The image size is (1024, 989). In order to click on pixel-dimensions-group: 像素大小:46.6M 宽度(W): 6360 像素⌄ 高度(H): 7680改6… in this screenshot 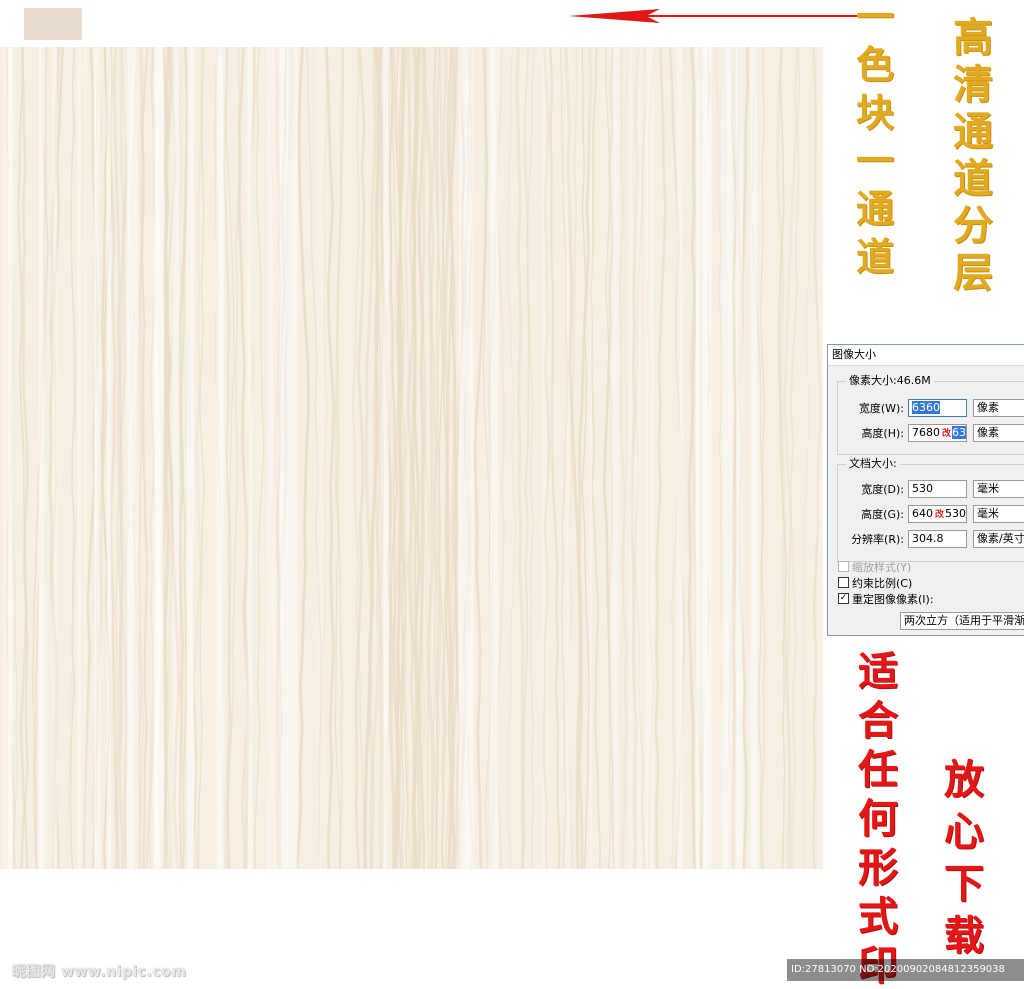, I will do `click(930, 414)`.